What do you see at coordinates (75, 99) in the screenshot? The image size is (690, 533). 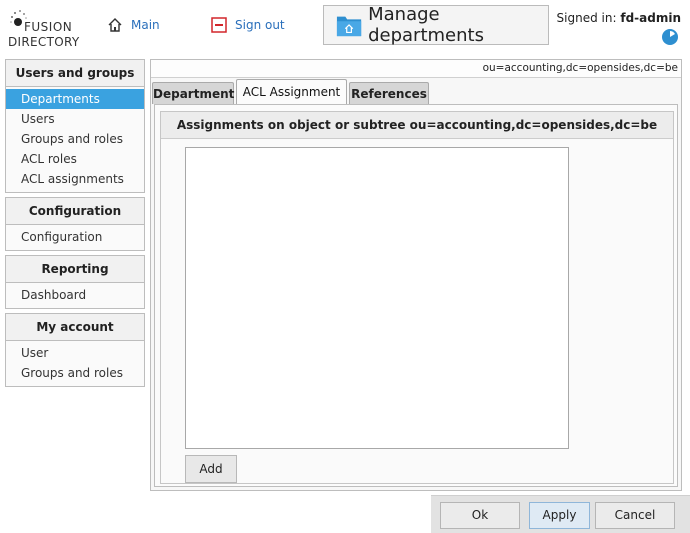 I see `sidebar-item-departments: Departments` at bounding box center [75, 99].